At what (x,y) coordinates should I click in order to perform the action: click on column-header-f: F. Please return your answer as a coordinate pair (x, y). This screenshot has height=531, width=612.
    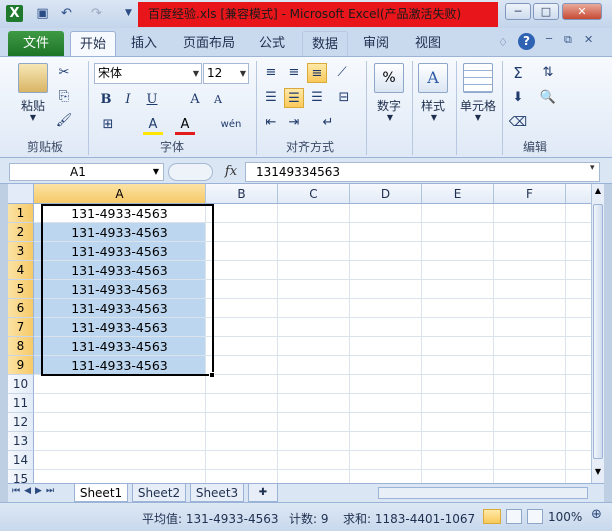
    Looking at the image, I should click on (530, 194).